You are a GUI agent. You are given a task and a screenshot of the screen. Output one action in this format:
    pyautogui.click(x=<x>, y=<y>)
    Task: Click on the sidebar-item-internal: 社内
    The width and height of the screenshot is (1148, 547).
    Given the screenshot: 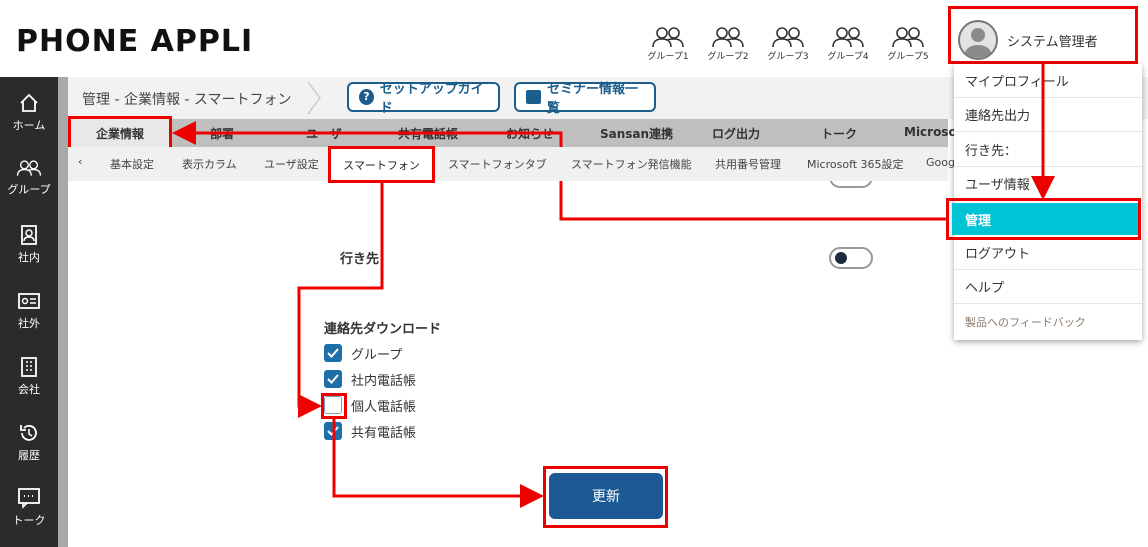 What is the action you would take?
    pyautogui.click(x=29, y=244)
    